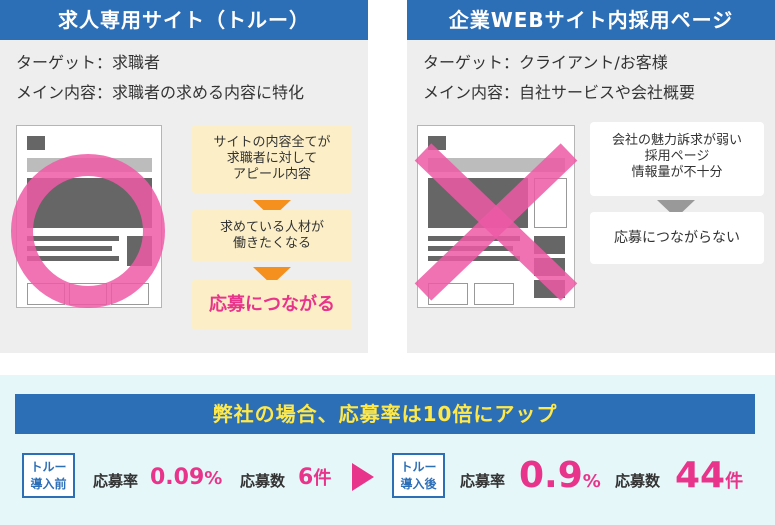 The image size is (775, 525). What do you see at coordinates (186, 477) in the screenshot?
I see `before-rate-value: 0.09%` at bounding box center [186, 477].